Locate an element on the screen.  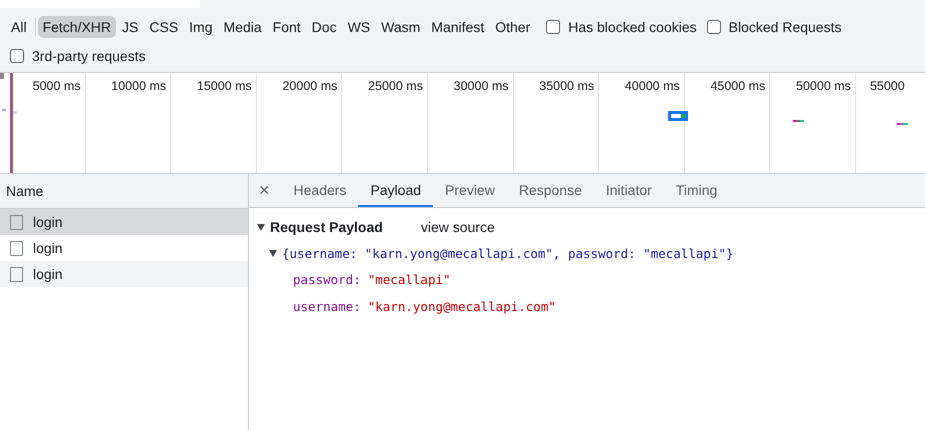
property-value: "karn.yong@mecallapi.com" is located at coordinates (462, 306).